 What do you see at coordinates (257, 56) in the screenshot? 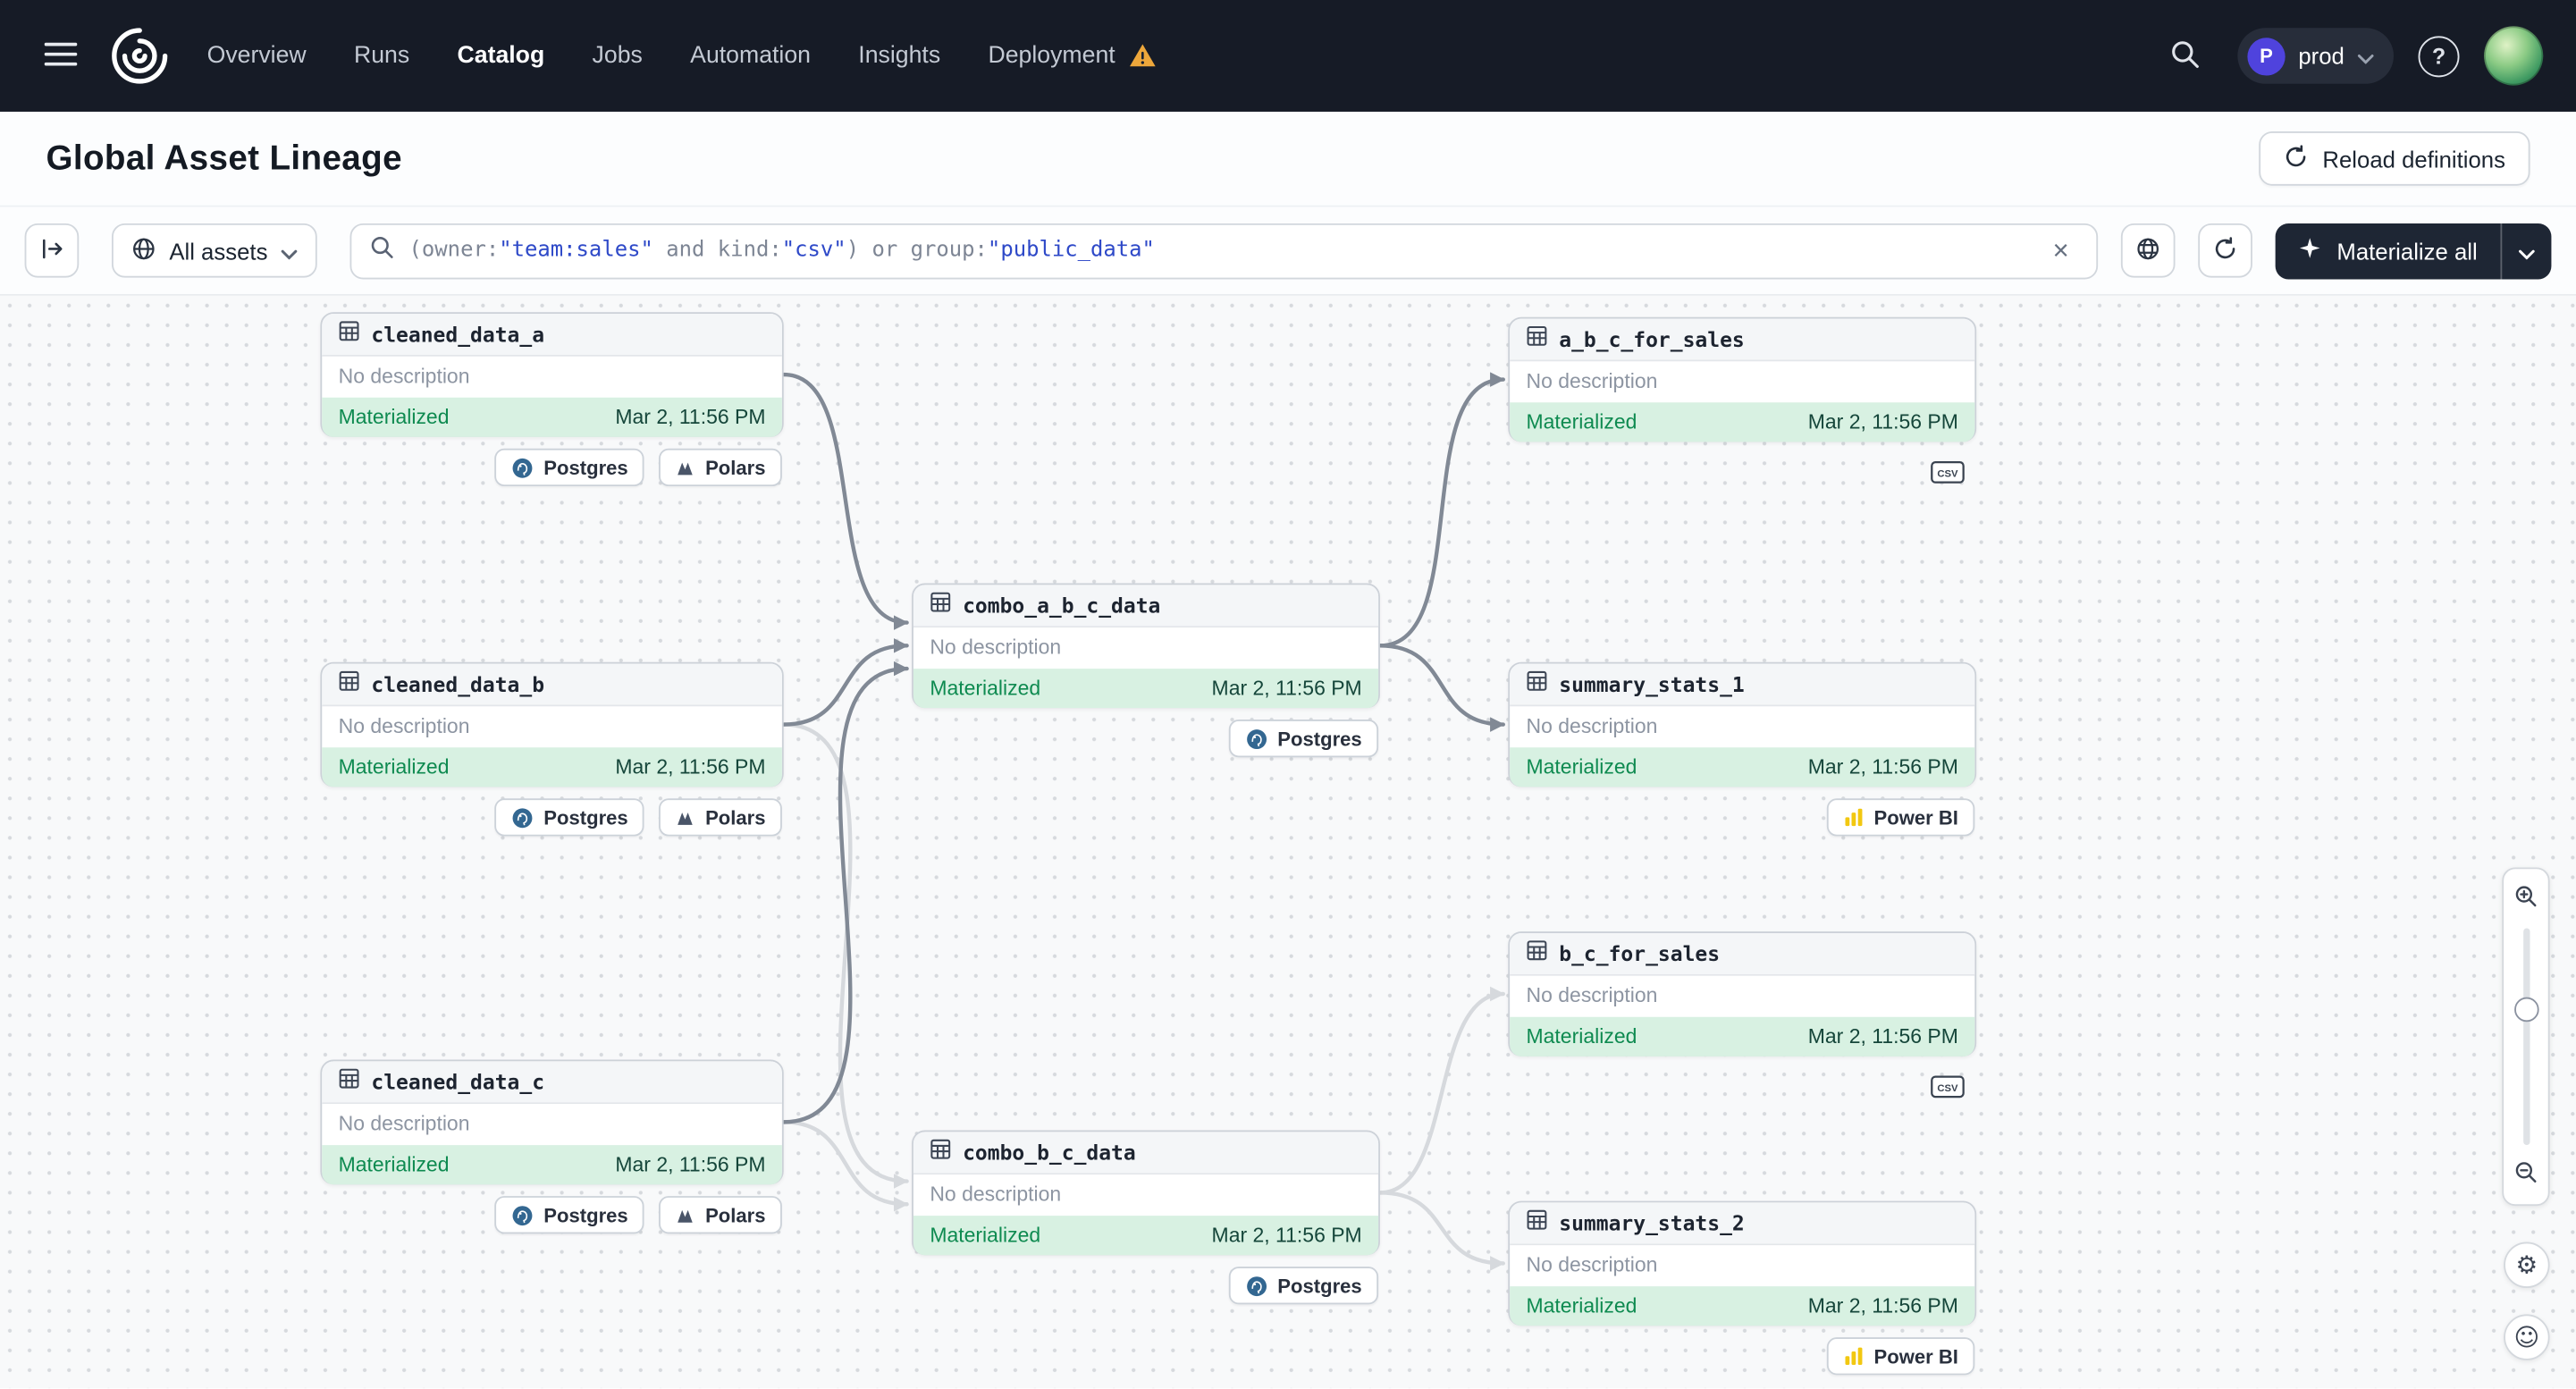
I see `nav-item-overview: Overview` at bounding box center [257, 56].